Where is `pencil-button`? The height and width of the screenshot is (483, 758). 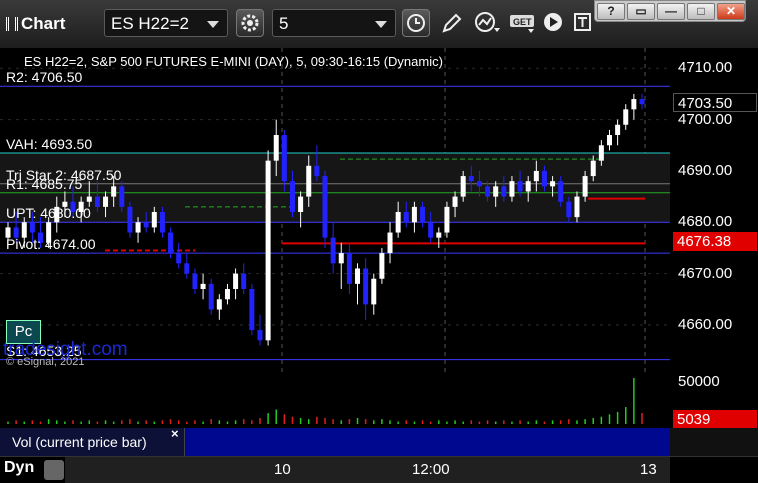 pencil-button is located at coordinates (452, 23).